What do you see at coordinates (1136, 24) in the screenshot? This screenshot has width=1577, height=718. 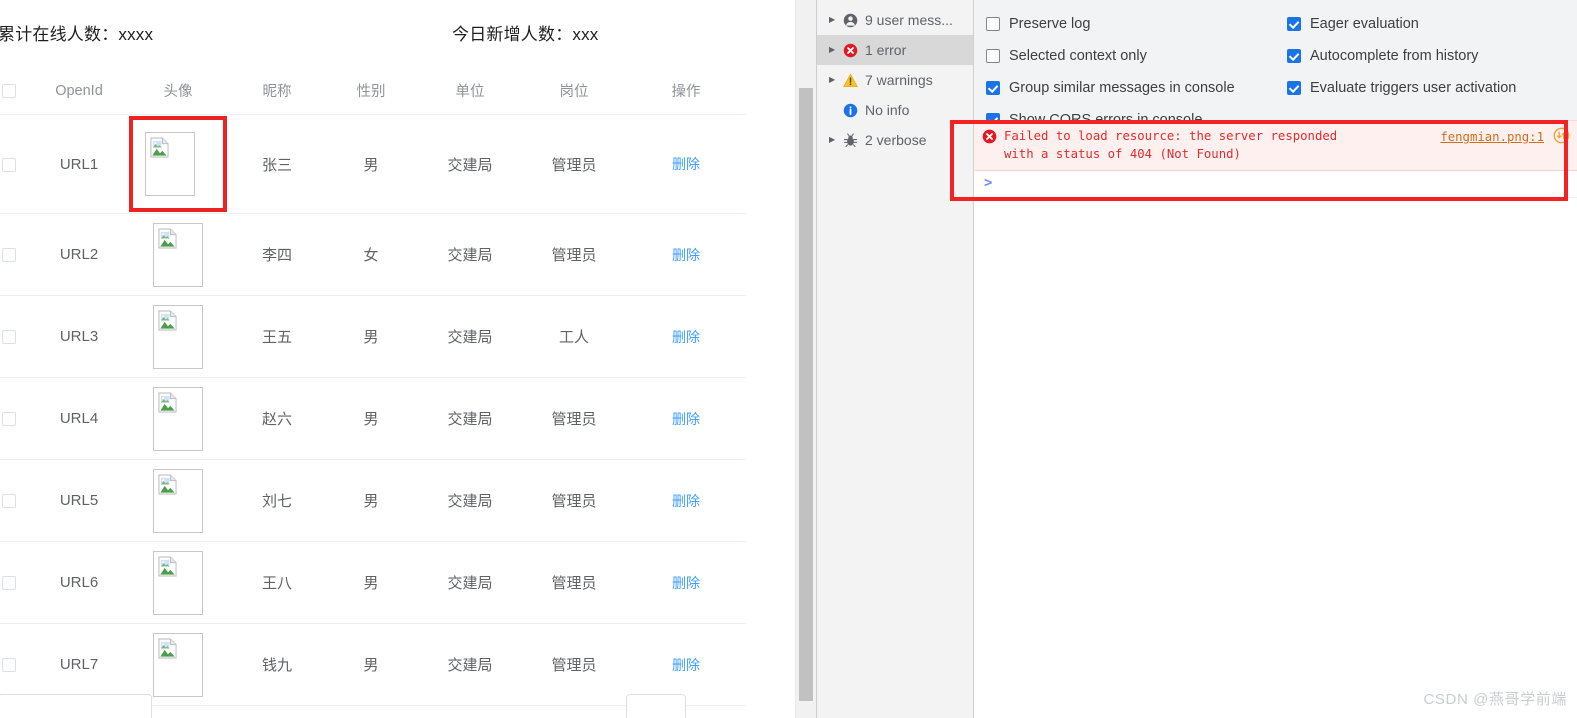 I see `setting-preserve-log: Preserve log` at bounding box center [1136, 24].